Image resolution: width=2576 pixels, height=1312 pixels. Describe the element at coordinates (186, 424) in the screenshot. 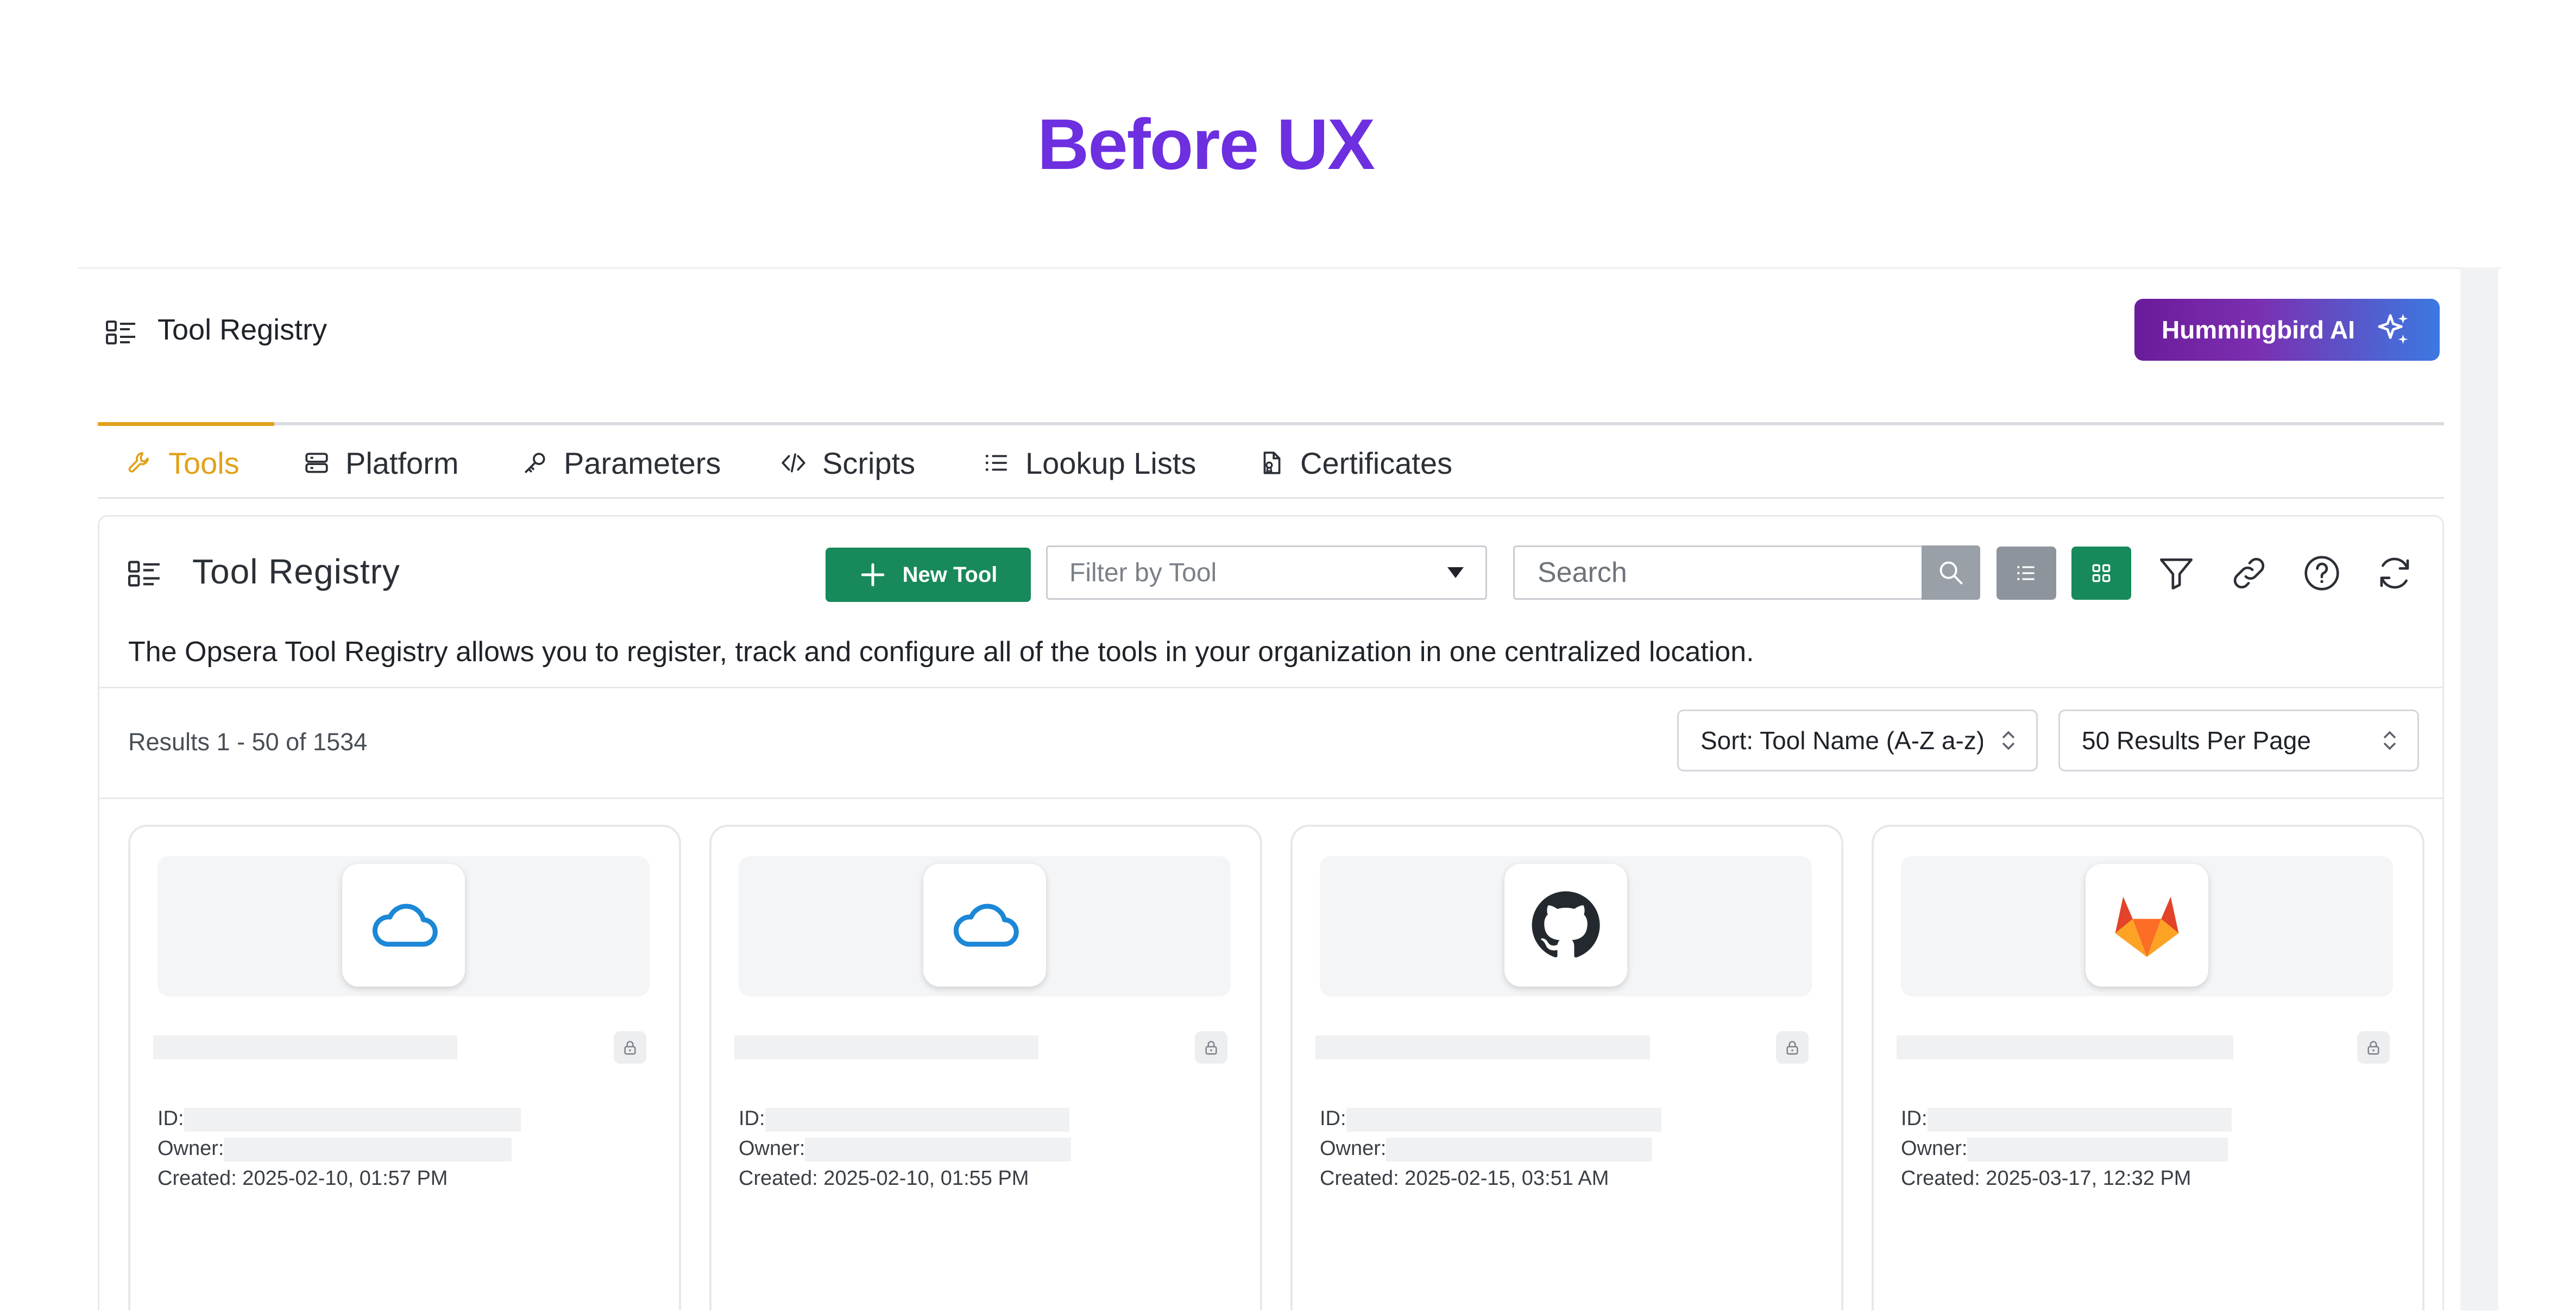

I see `active-tab-indicator` at that location.